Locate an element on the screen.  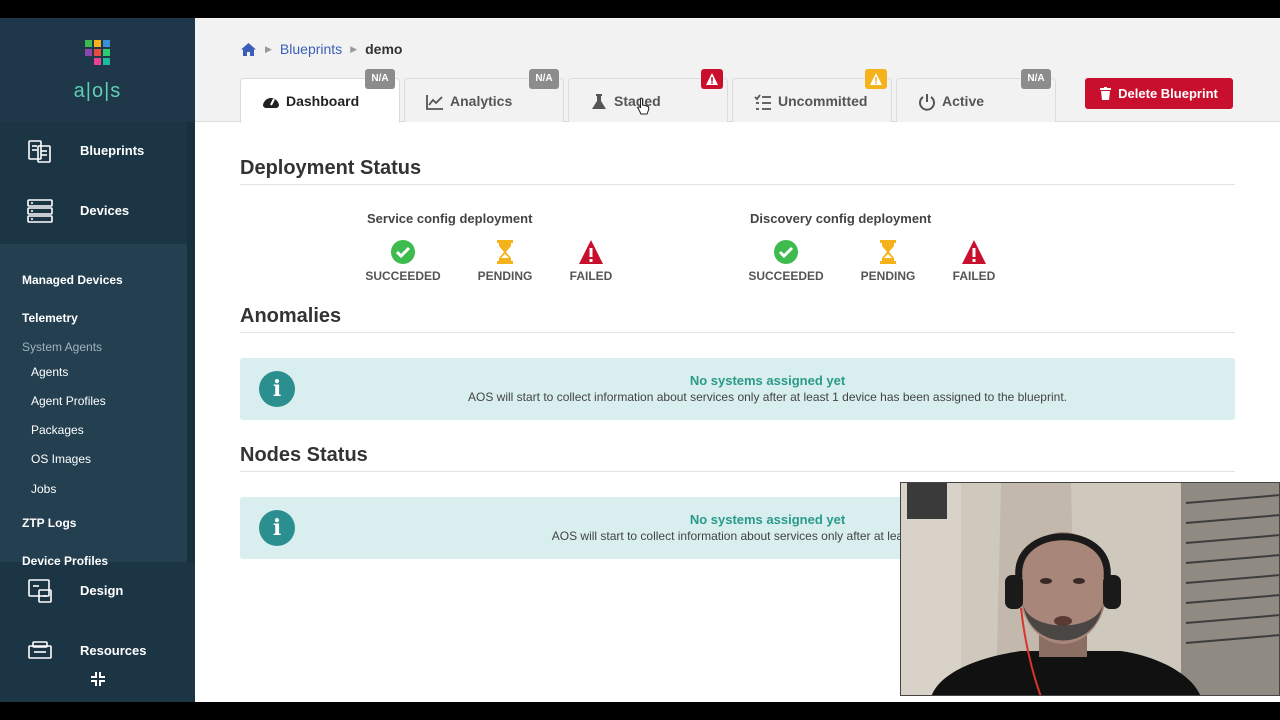
delete-blueprint-button: Delete Blueprint is located at coordinates (1159, 93).